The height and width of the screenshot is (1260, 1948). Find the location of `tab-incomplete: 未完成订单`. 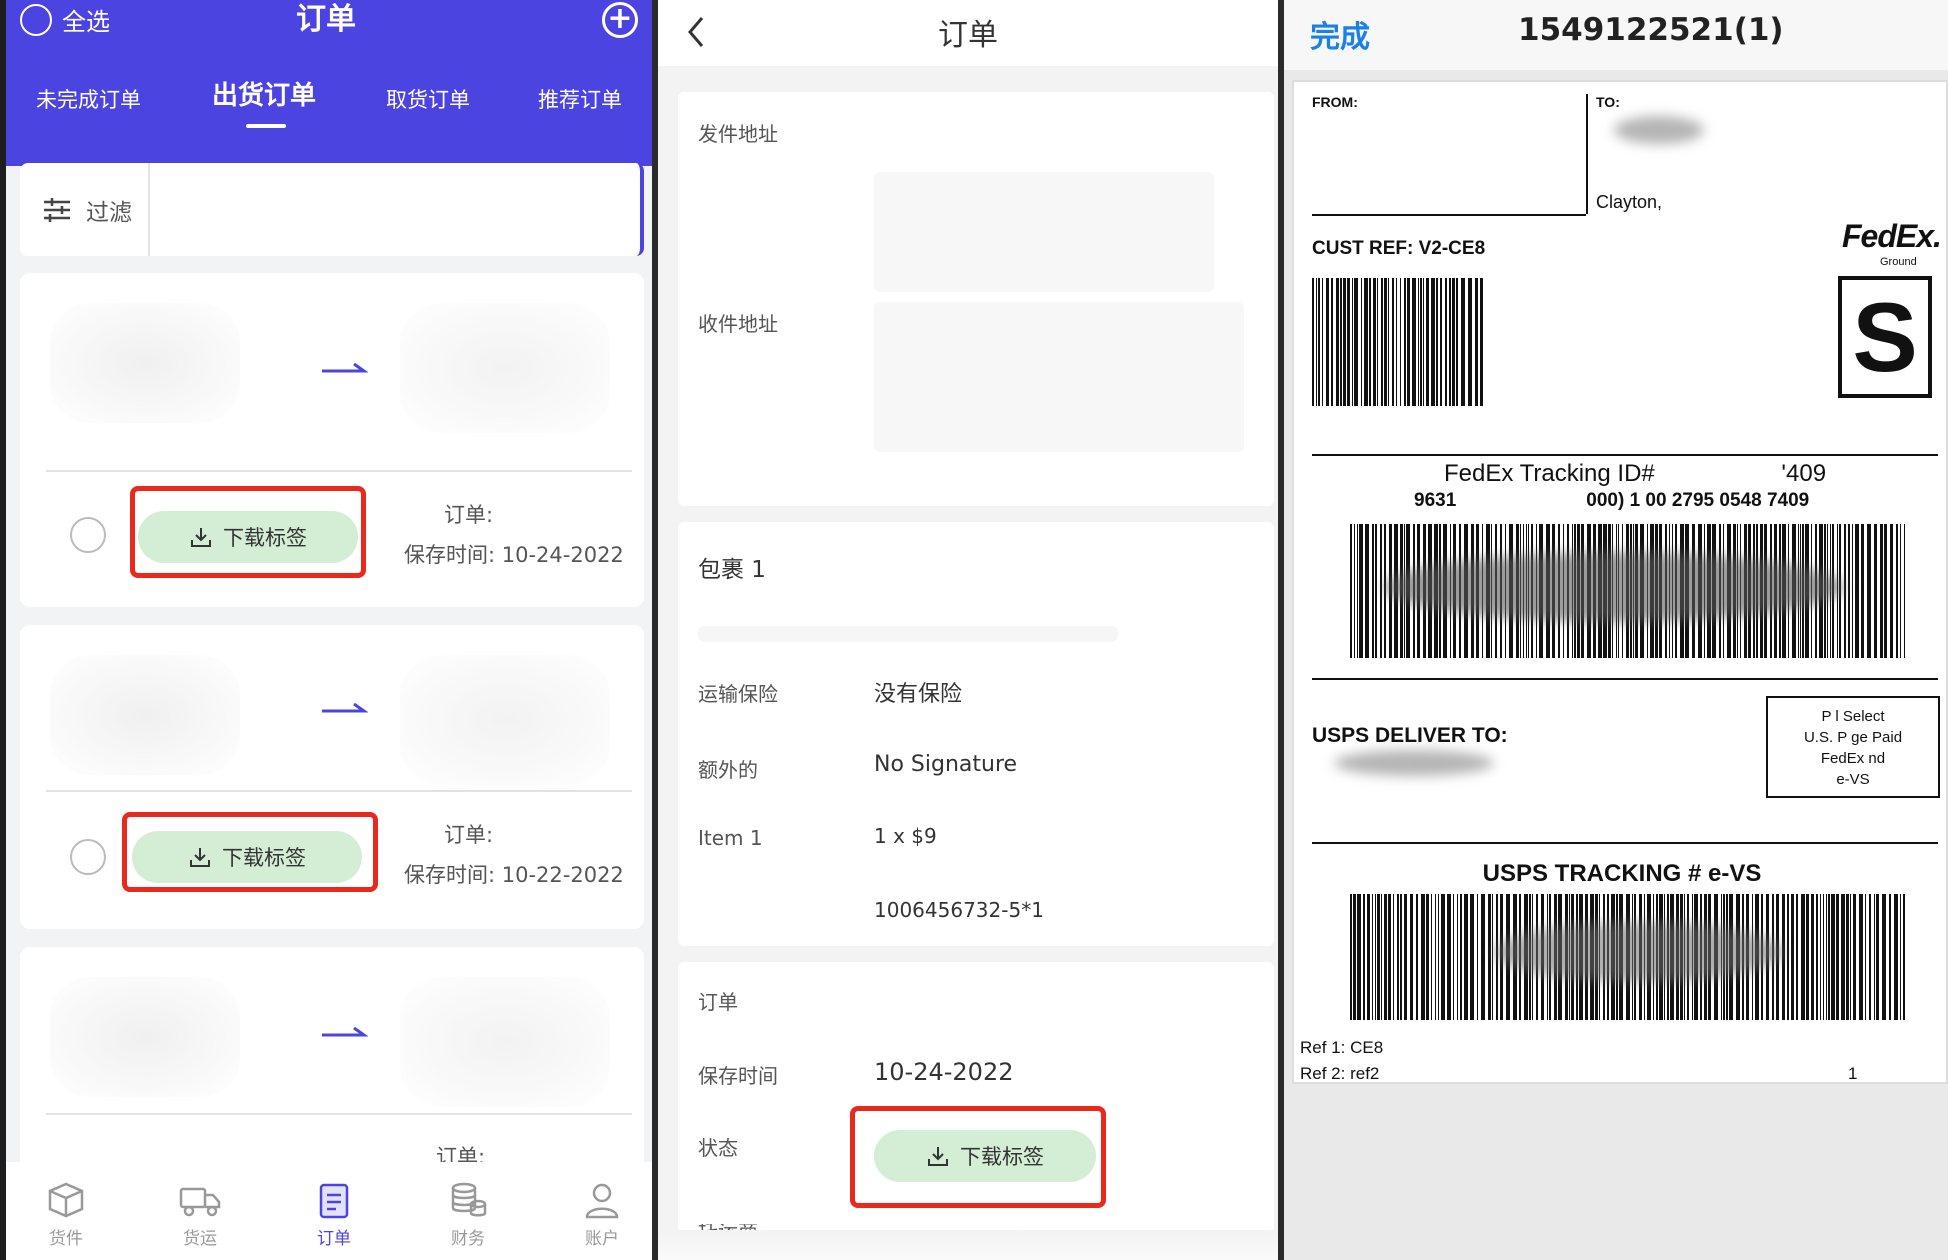

tab-incomplete: 未完成订单 is located at coordinates (88, 100).